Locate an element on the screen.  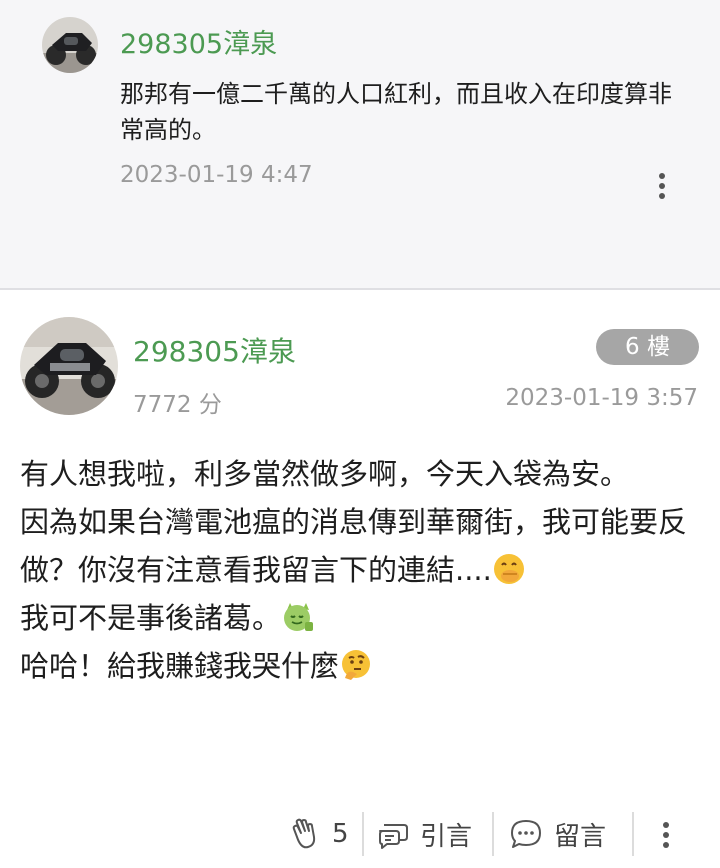
reply-avatar is located at coordinates (70, 45).